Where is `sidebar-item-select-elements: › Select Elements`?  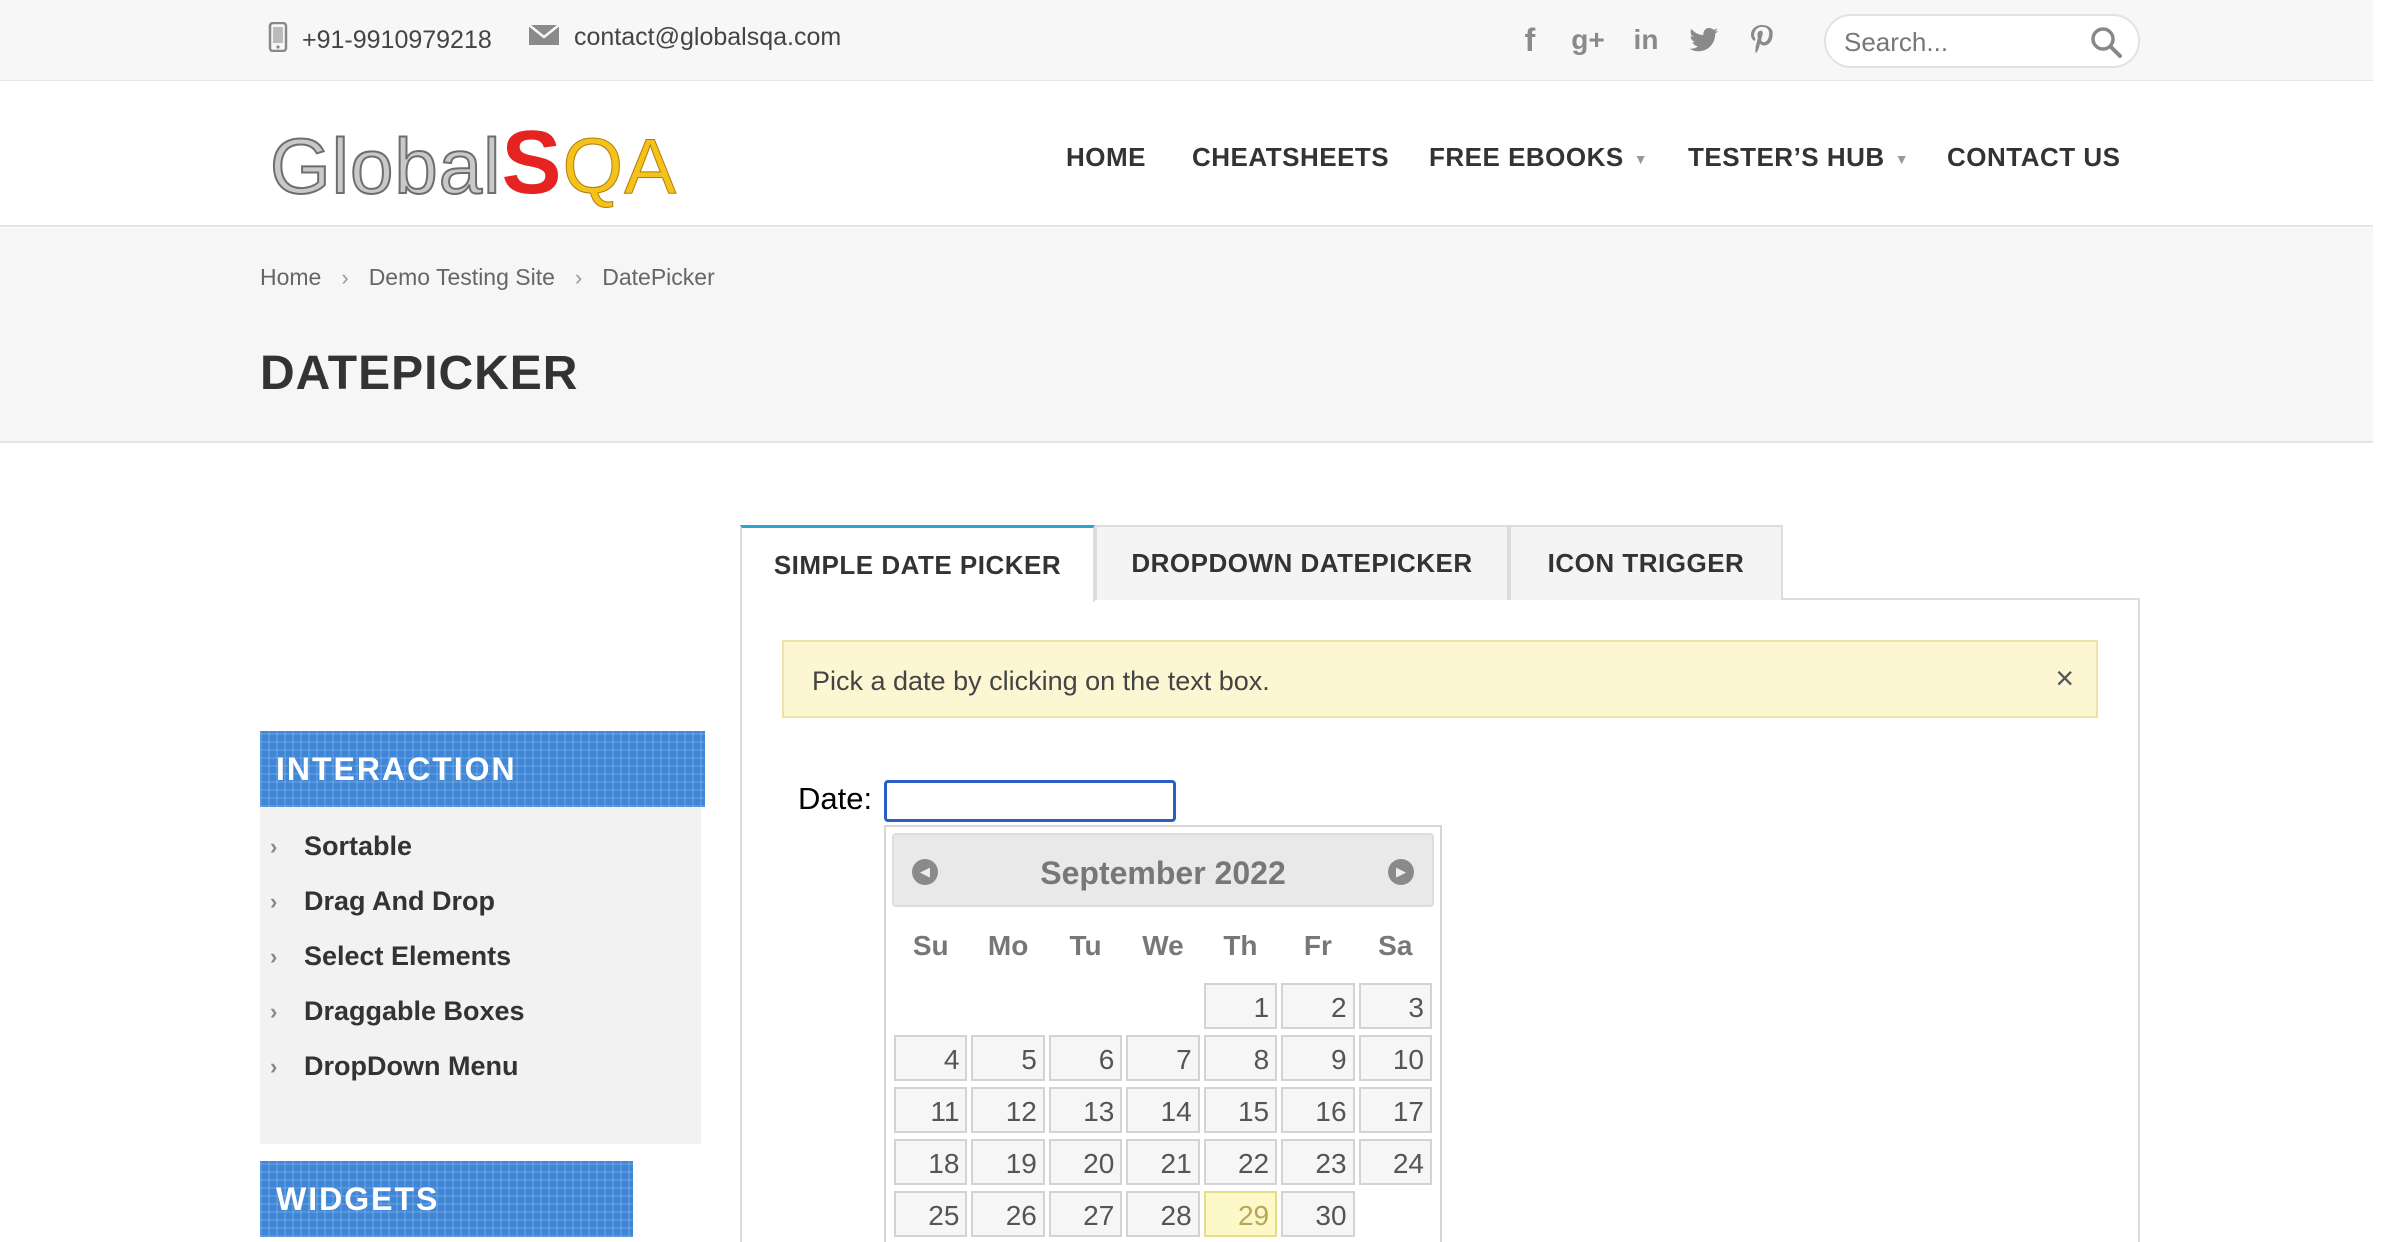
sidebar-item-select-elements: › Select Elements is located at coordinates (480, 956).